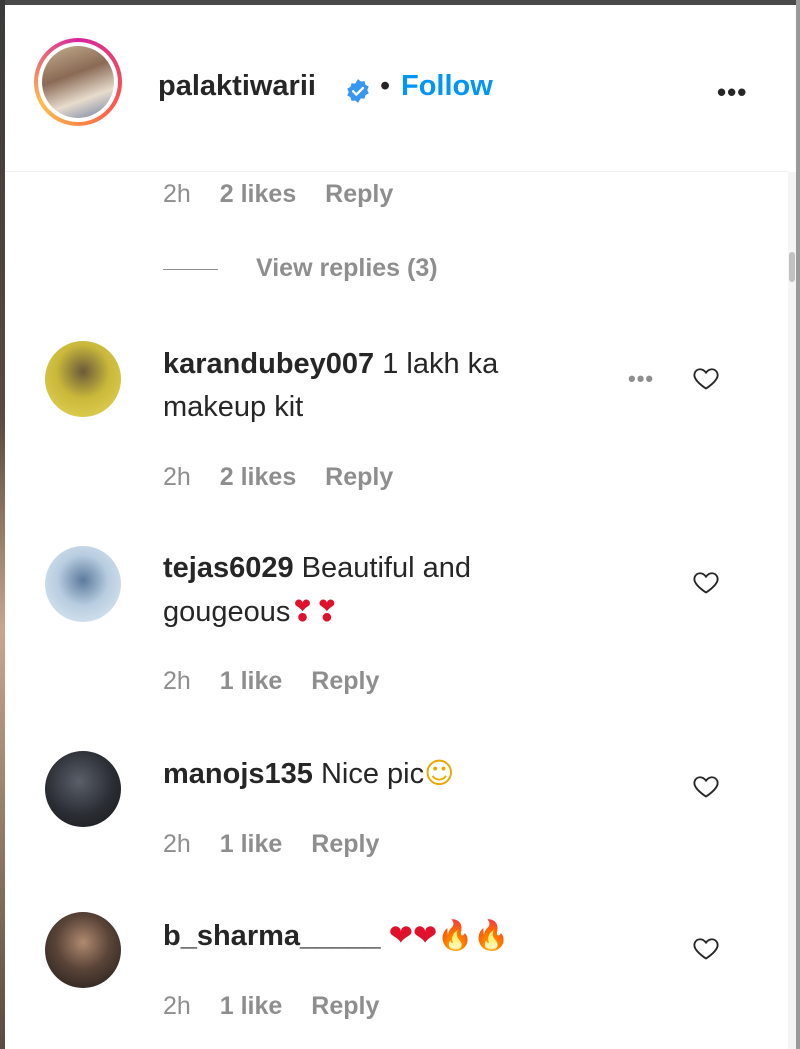 The height and width of the screenshot is (1049, 800). What do you see at coordinates (238, 774) in the screenshot?
I see `commenter-username: manojs135` at bounding box center [238, 774].